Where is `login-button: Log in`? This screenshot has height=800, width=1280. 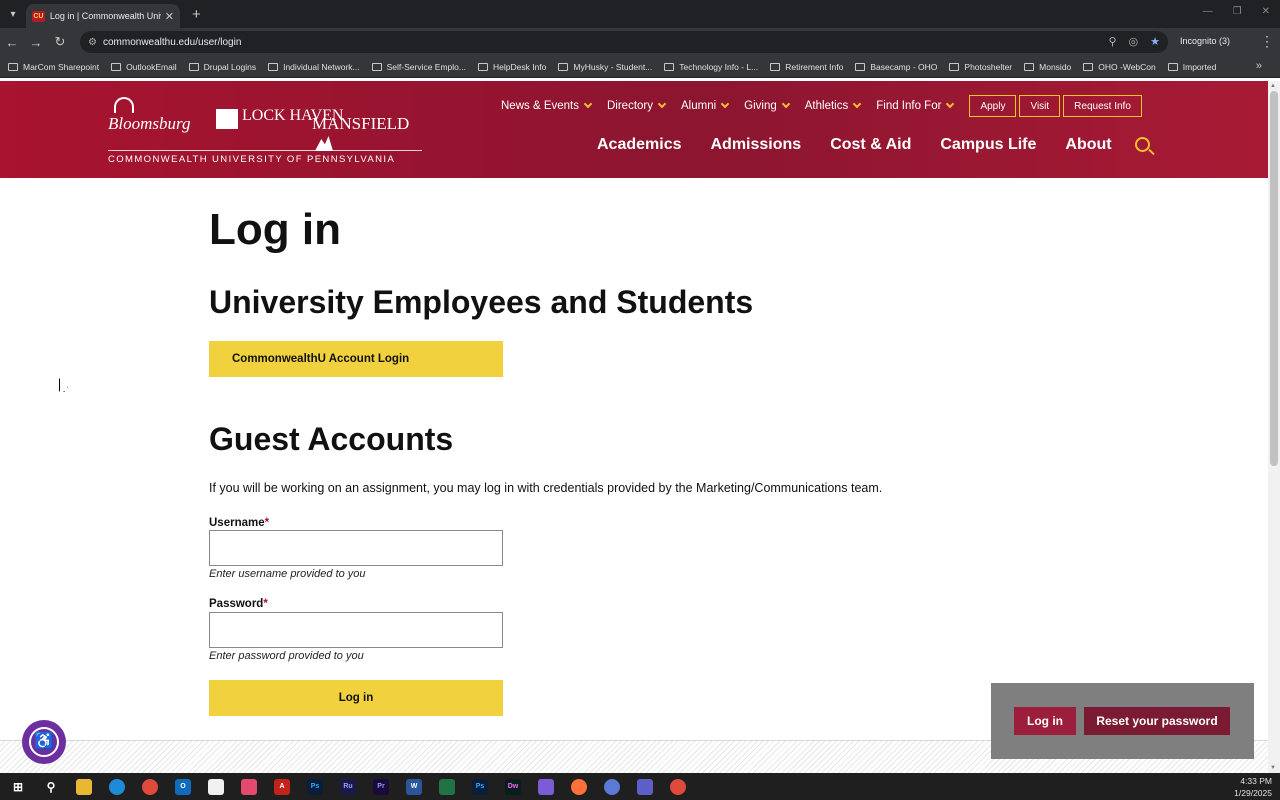 login-button: Log in is located at coordinates (356, 698).